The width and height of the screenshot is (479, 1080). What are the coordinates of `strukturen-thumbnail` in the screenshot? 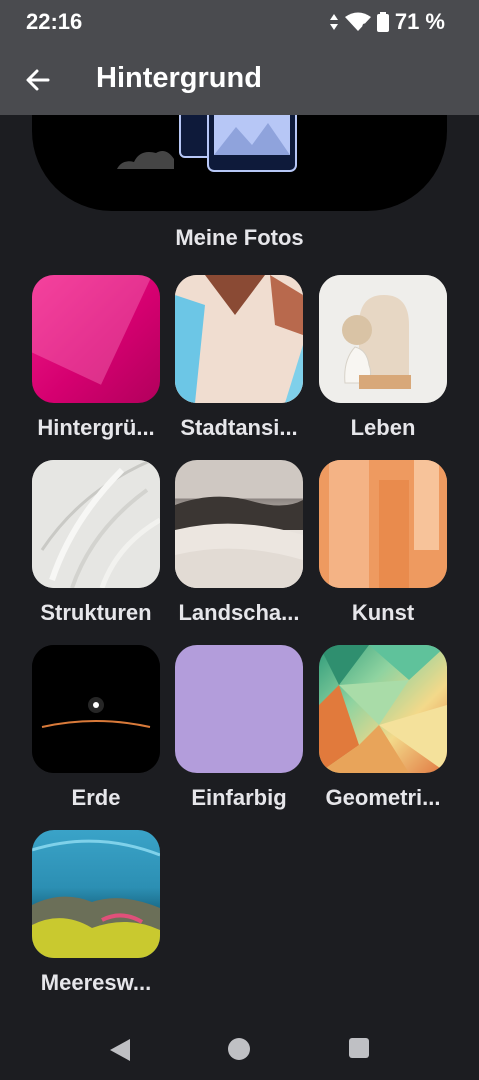 It's located at (96, 524).